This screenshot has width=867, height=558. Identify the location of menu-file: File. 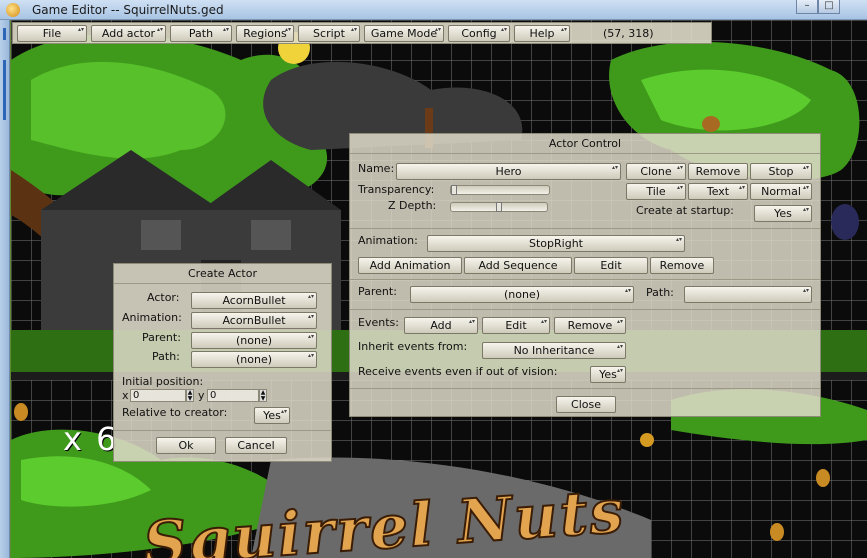
(52, 33).